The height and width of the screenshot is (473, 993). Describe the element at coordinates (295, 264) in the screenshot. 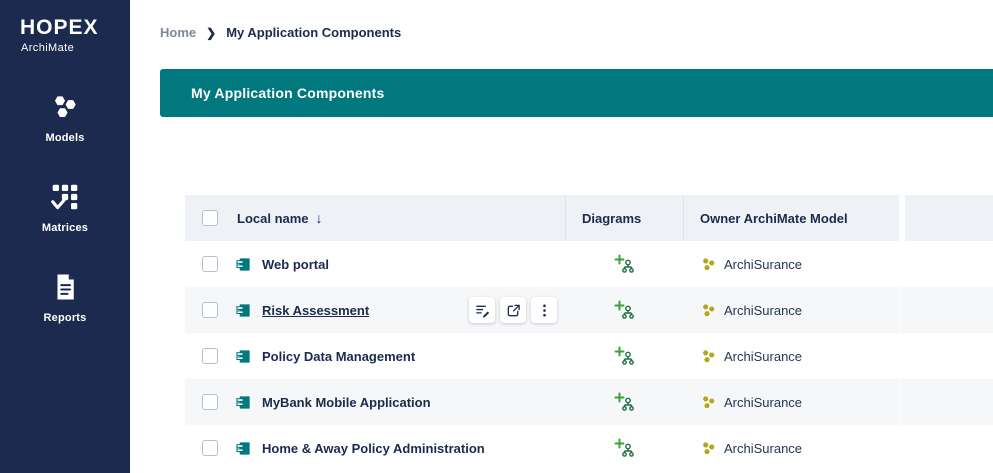

I see `component-name-link: Web portal` at that location.